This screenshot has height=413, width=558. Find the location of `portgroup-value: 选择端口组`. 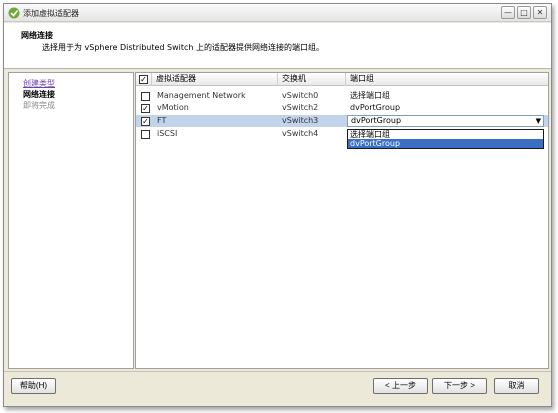

portgroup-value: 选择端口组 is located at coordinates (370, 96).